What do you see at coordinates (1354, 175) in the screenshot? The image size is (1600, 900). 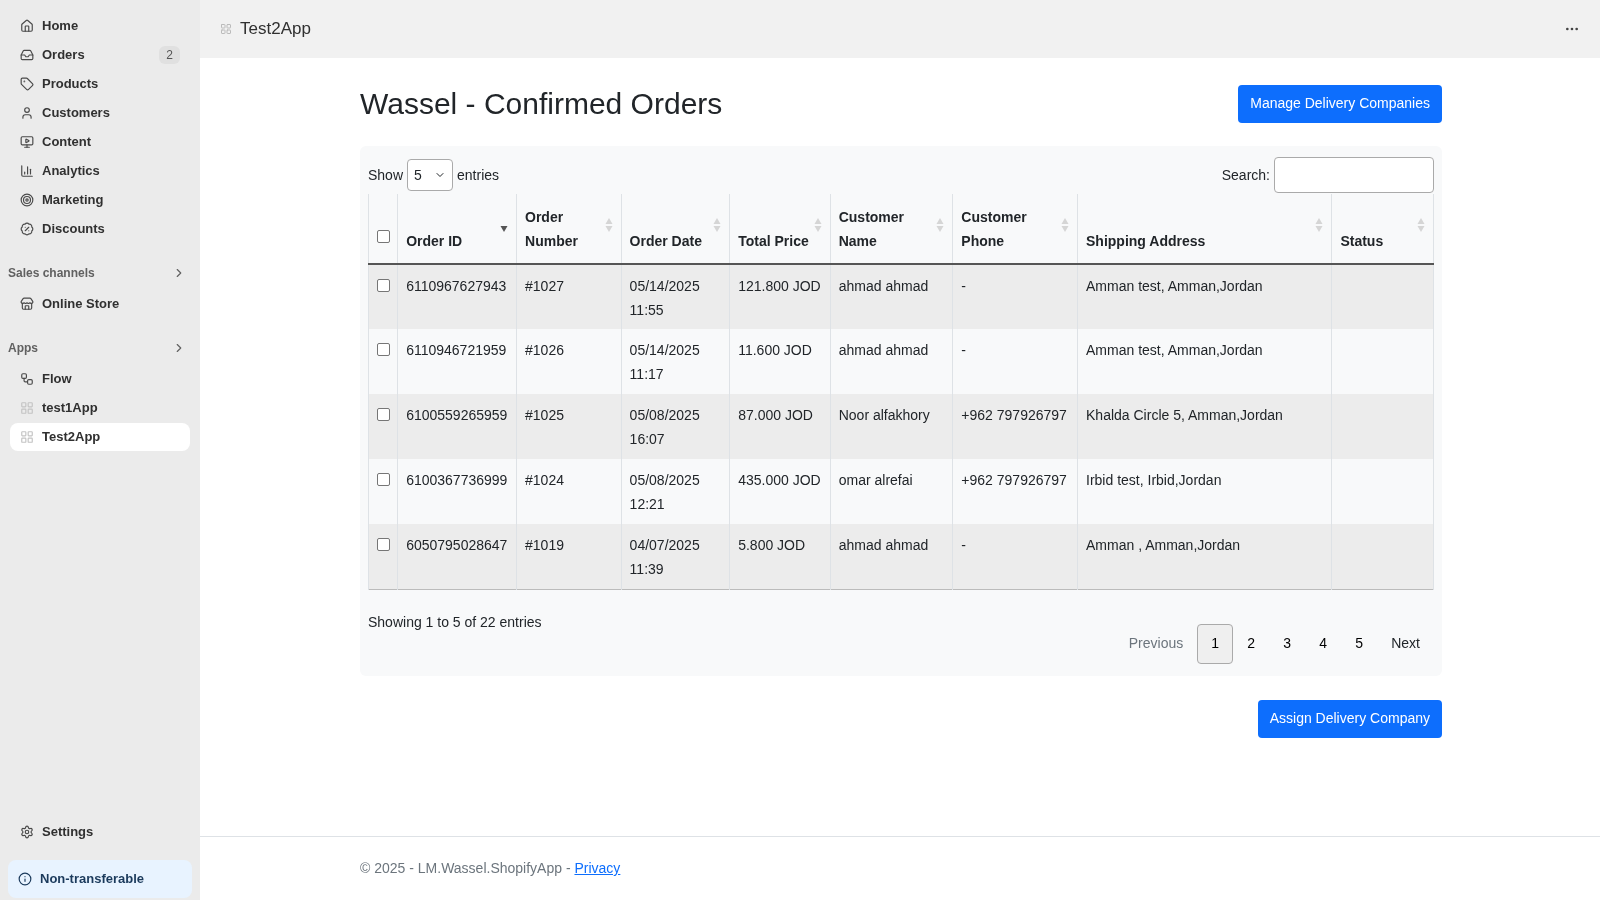 I see `search-field` at bounding box center [1354, 175].